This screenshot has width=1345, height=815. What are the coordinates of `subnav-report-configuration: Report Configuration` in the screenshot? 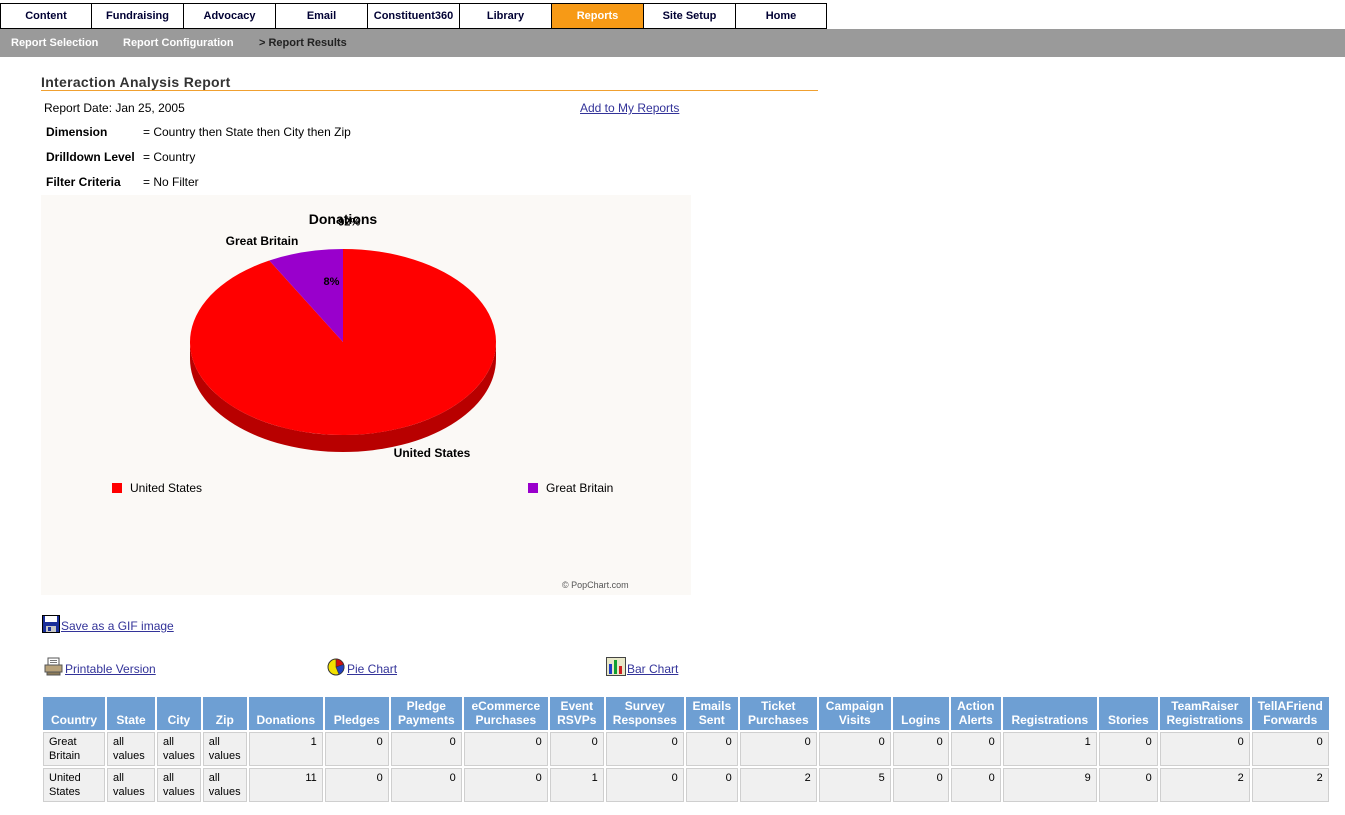 It's located at (178, 43).